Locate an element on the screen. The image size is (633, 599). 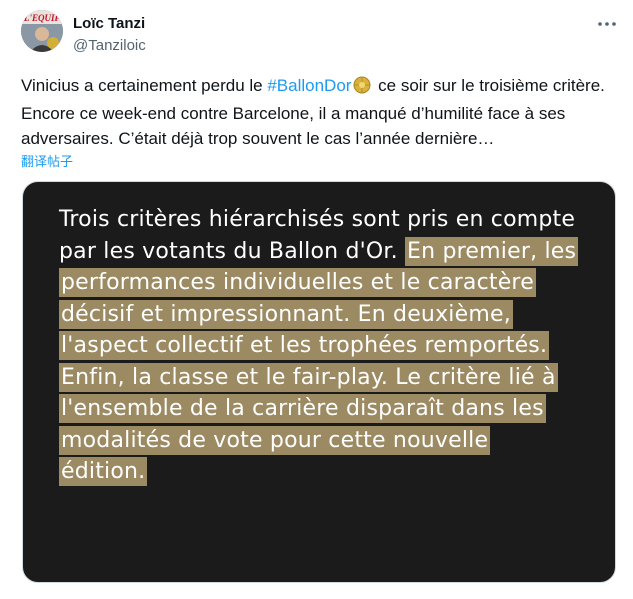
avatar-badge-text: L'EQUIP is located at coordinates (42, 18).